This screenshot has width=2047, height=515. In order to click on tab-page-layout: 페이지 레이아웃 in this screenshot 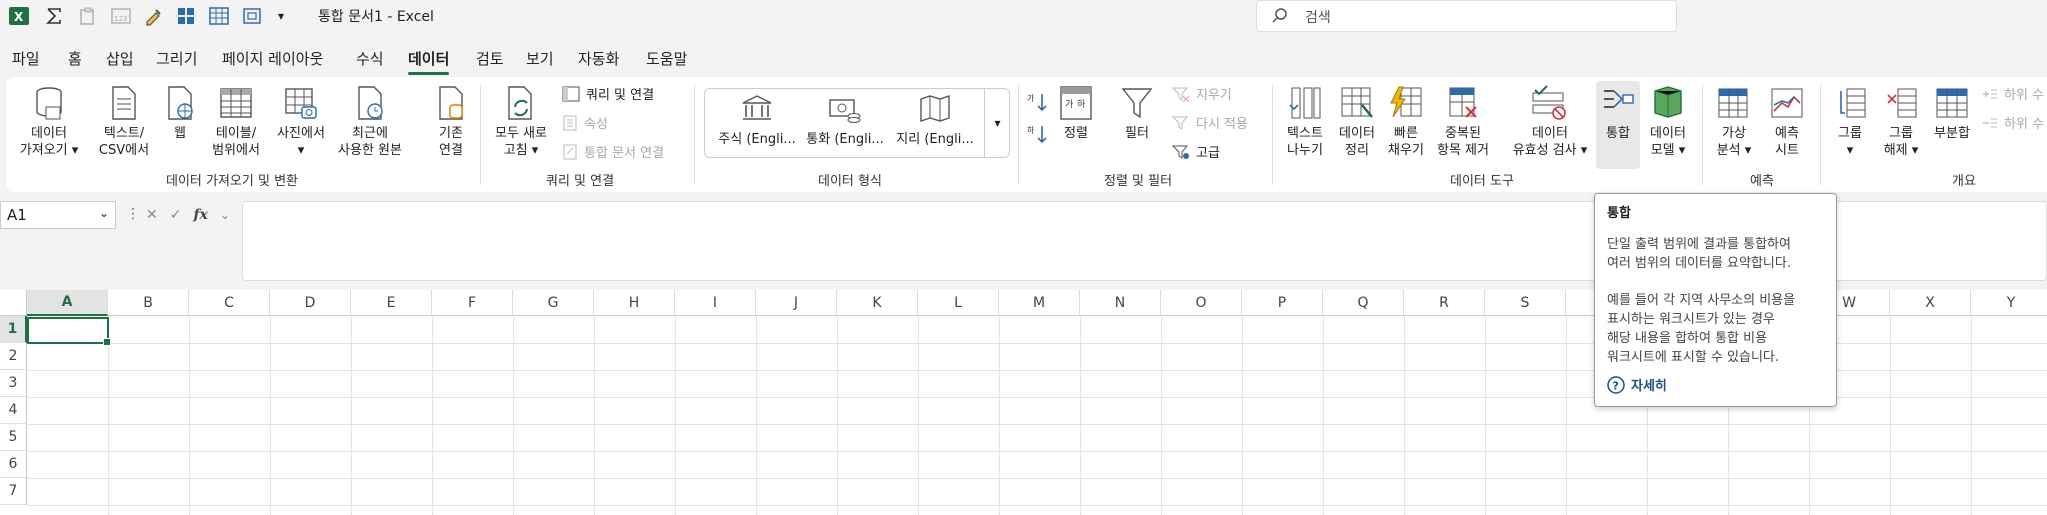, I will do `click(272, 58)`.